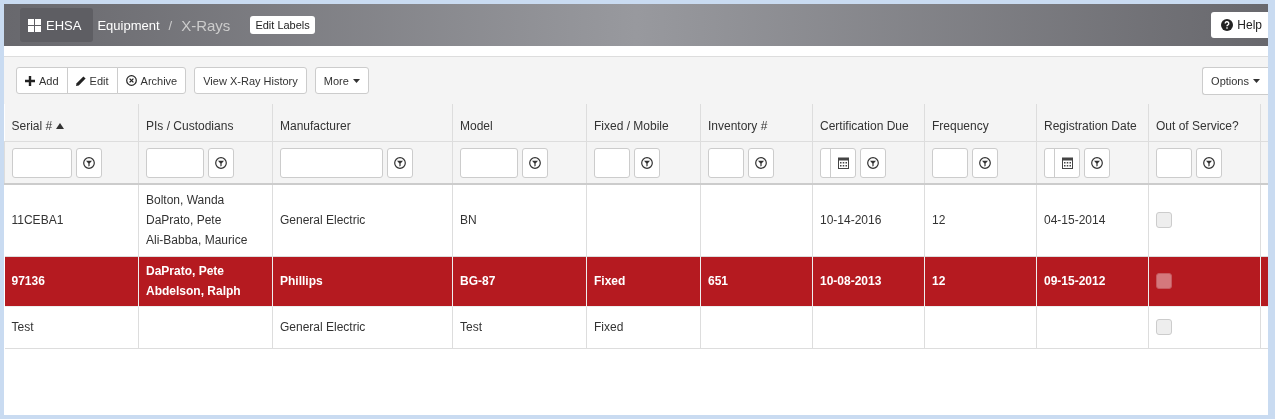  I want to click on pencil-icon, so click(80, 80).